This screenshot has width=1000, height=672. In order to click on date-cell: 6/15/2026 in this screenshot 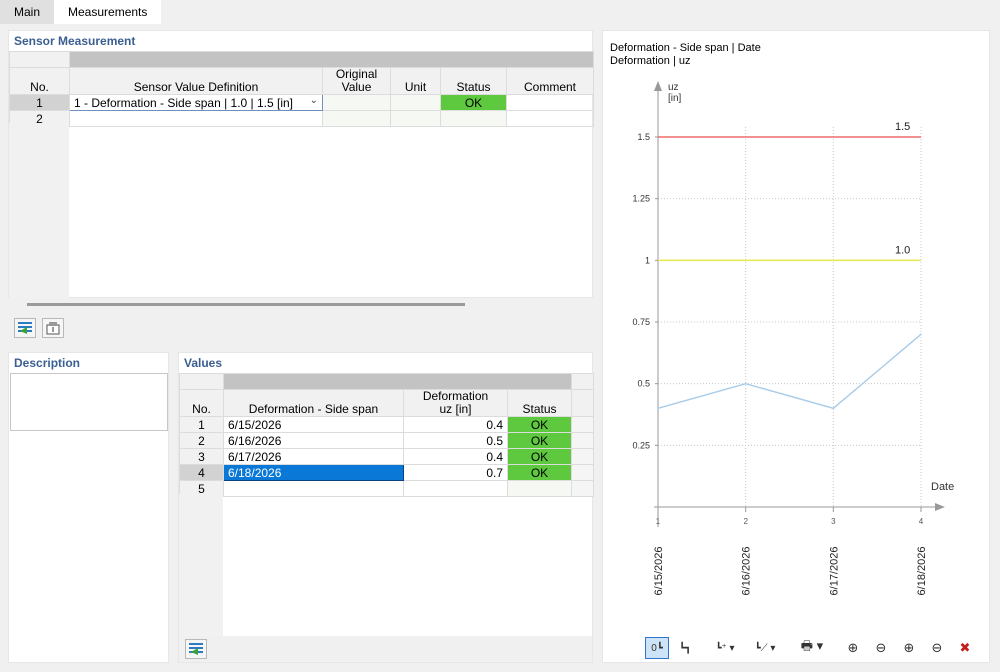, I will do `click(313, 424)`.